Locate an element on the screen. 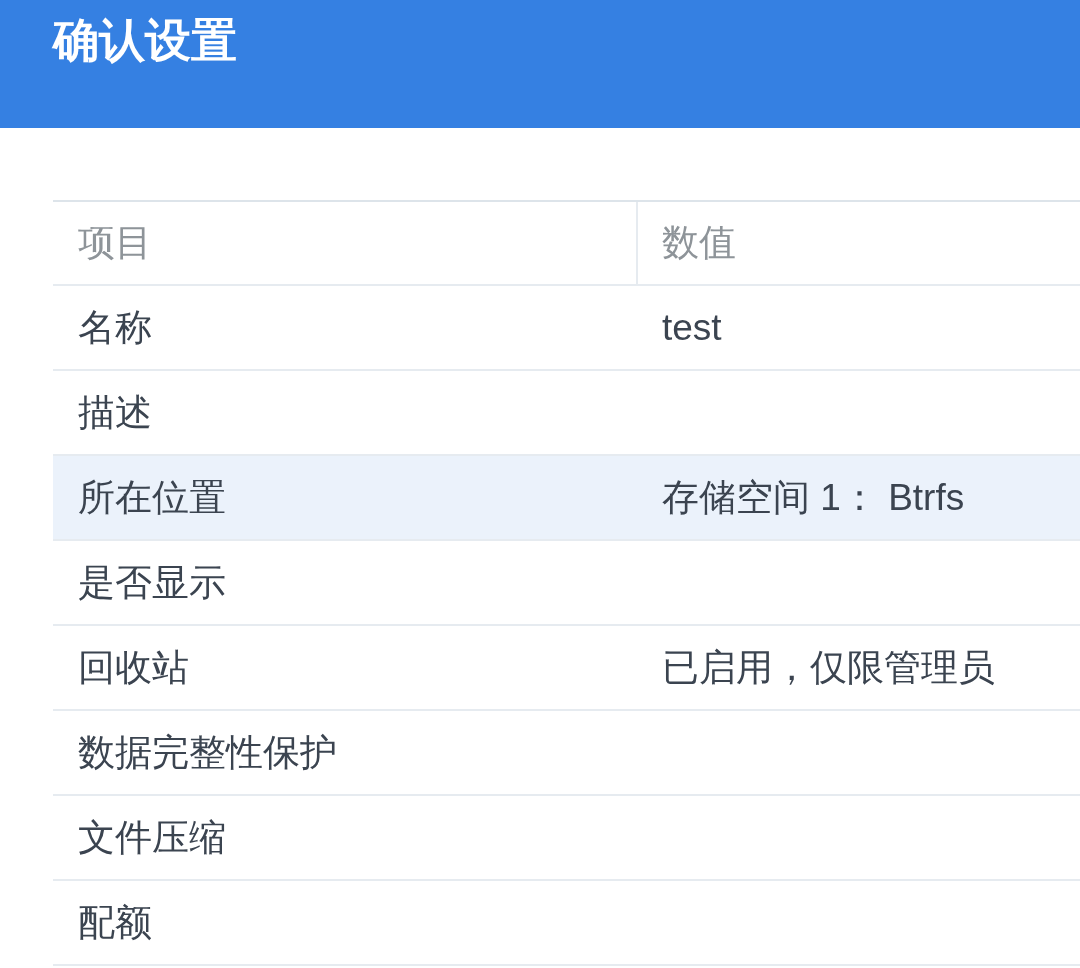 This screenshot has height=968, width=1080. table-cell: 是否显示 is located at coordinates (152, 582).